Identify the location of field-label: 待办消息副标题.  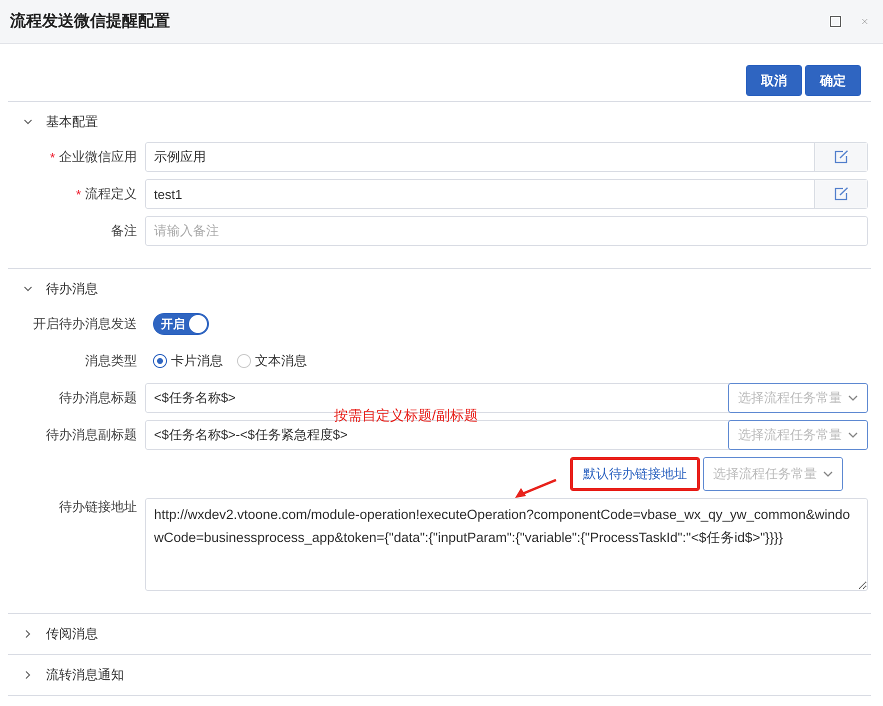
(91, 435).